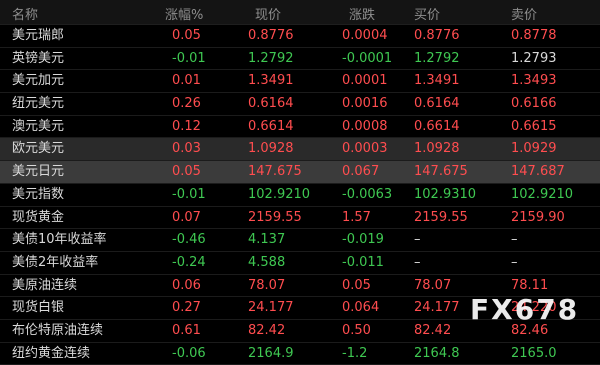 The image size is (600, 365). I want to click on change-pct-value: 0.27, so click(186, 308).